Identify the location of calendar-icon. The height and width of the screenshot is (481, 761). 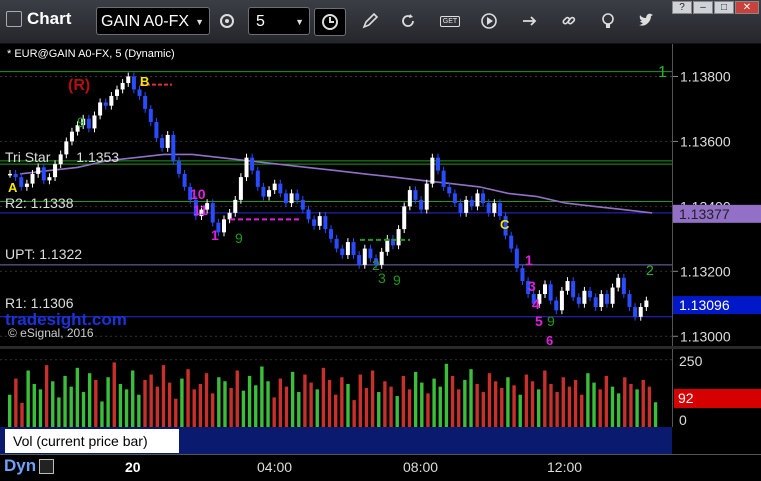
(47, 466).